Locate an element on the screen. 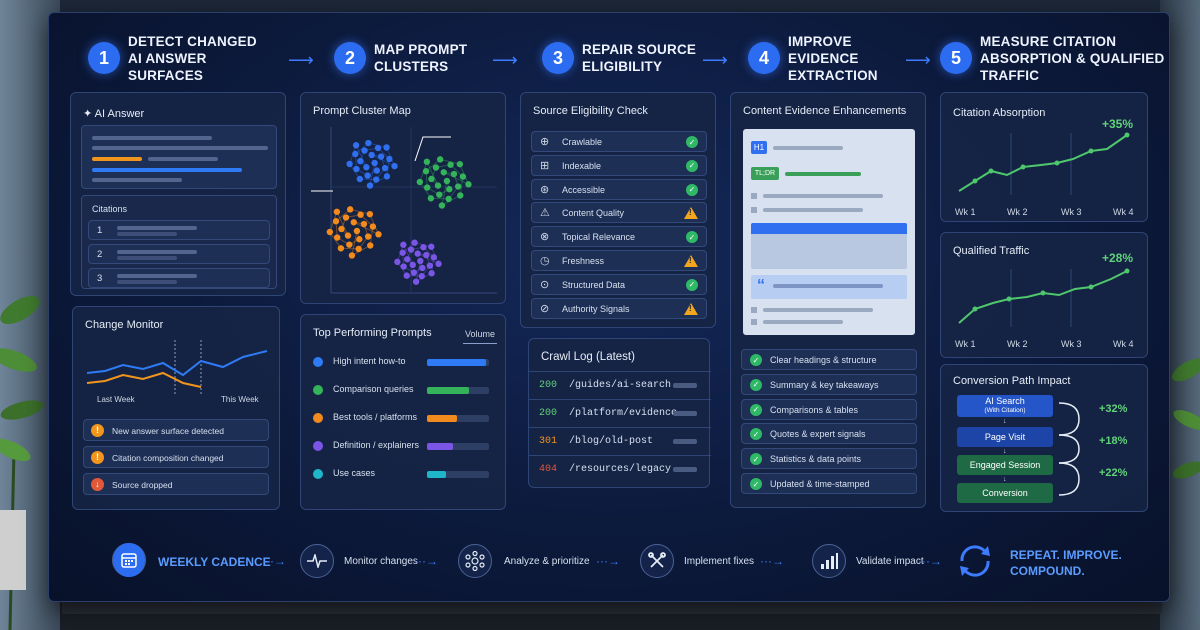 Image resolution: width=1200 pixels, height=630 pixels. citation-item: 3 is located at coordinates (179, 278).